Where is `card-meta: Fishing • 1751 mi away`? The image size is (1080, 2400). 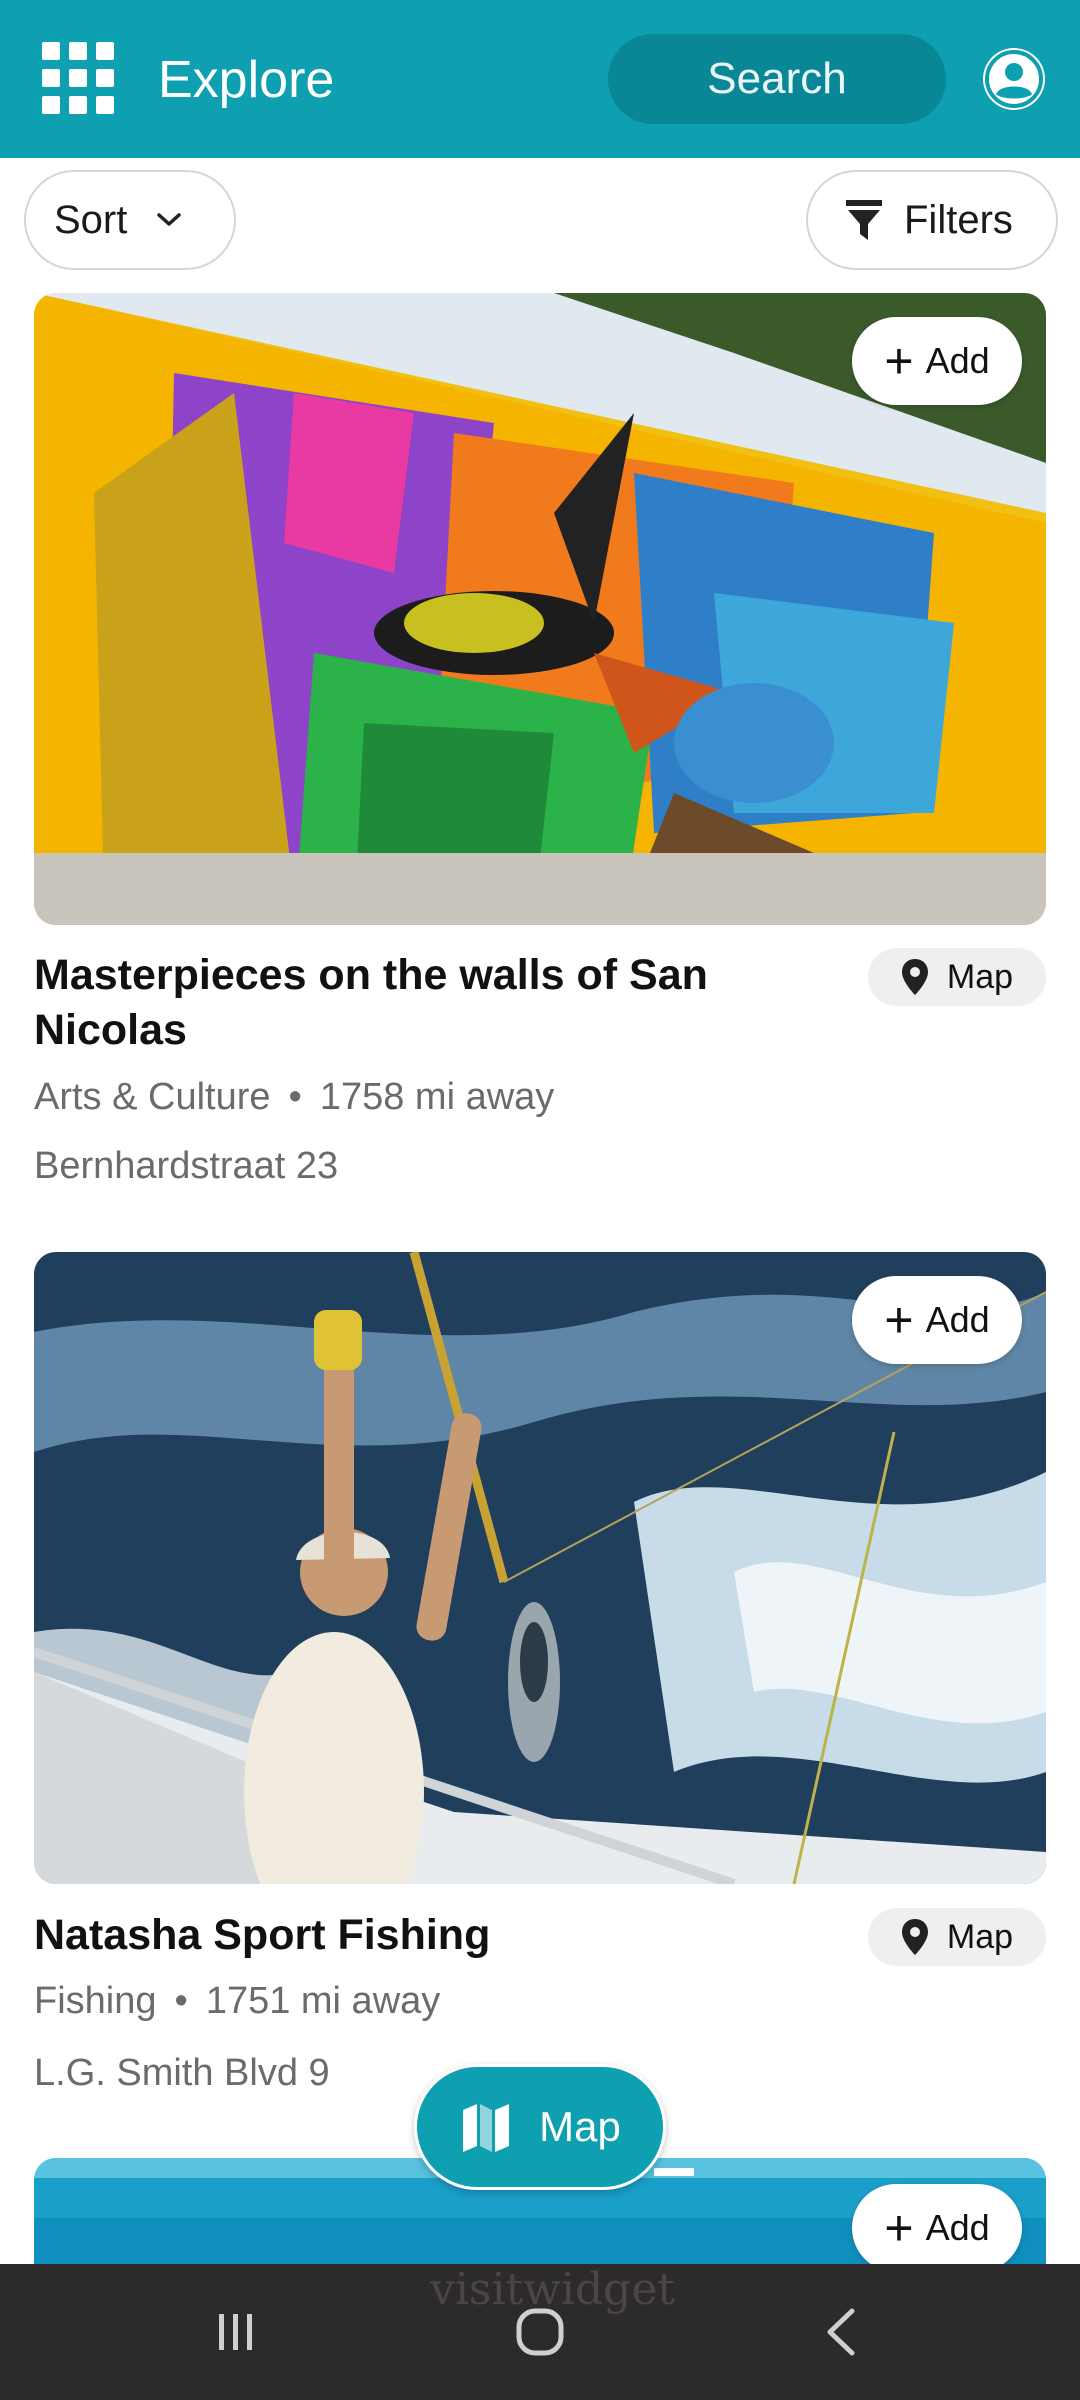
card-meta: Fishing • 1751 mi away is located at coordinates (237, 2001).